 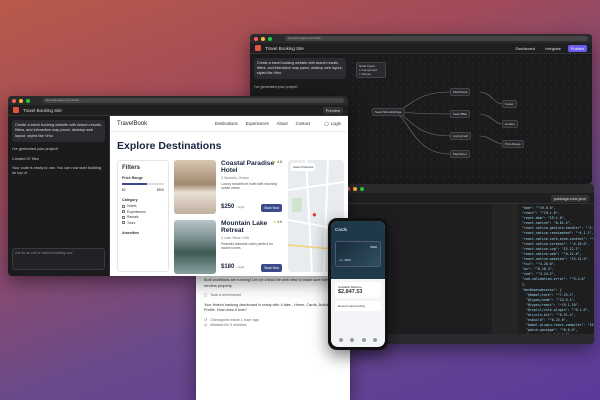 What do you see at coordinates (132, 206) in the screenshot?
I see `category-option: Hotels` at bounding box center [132, 206].